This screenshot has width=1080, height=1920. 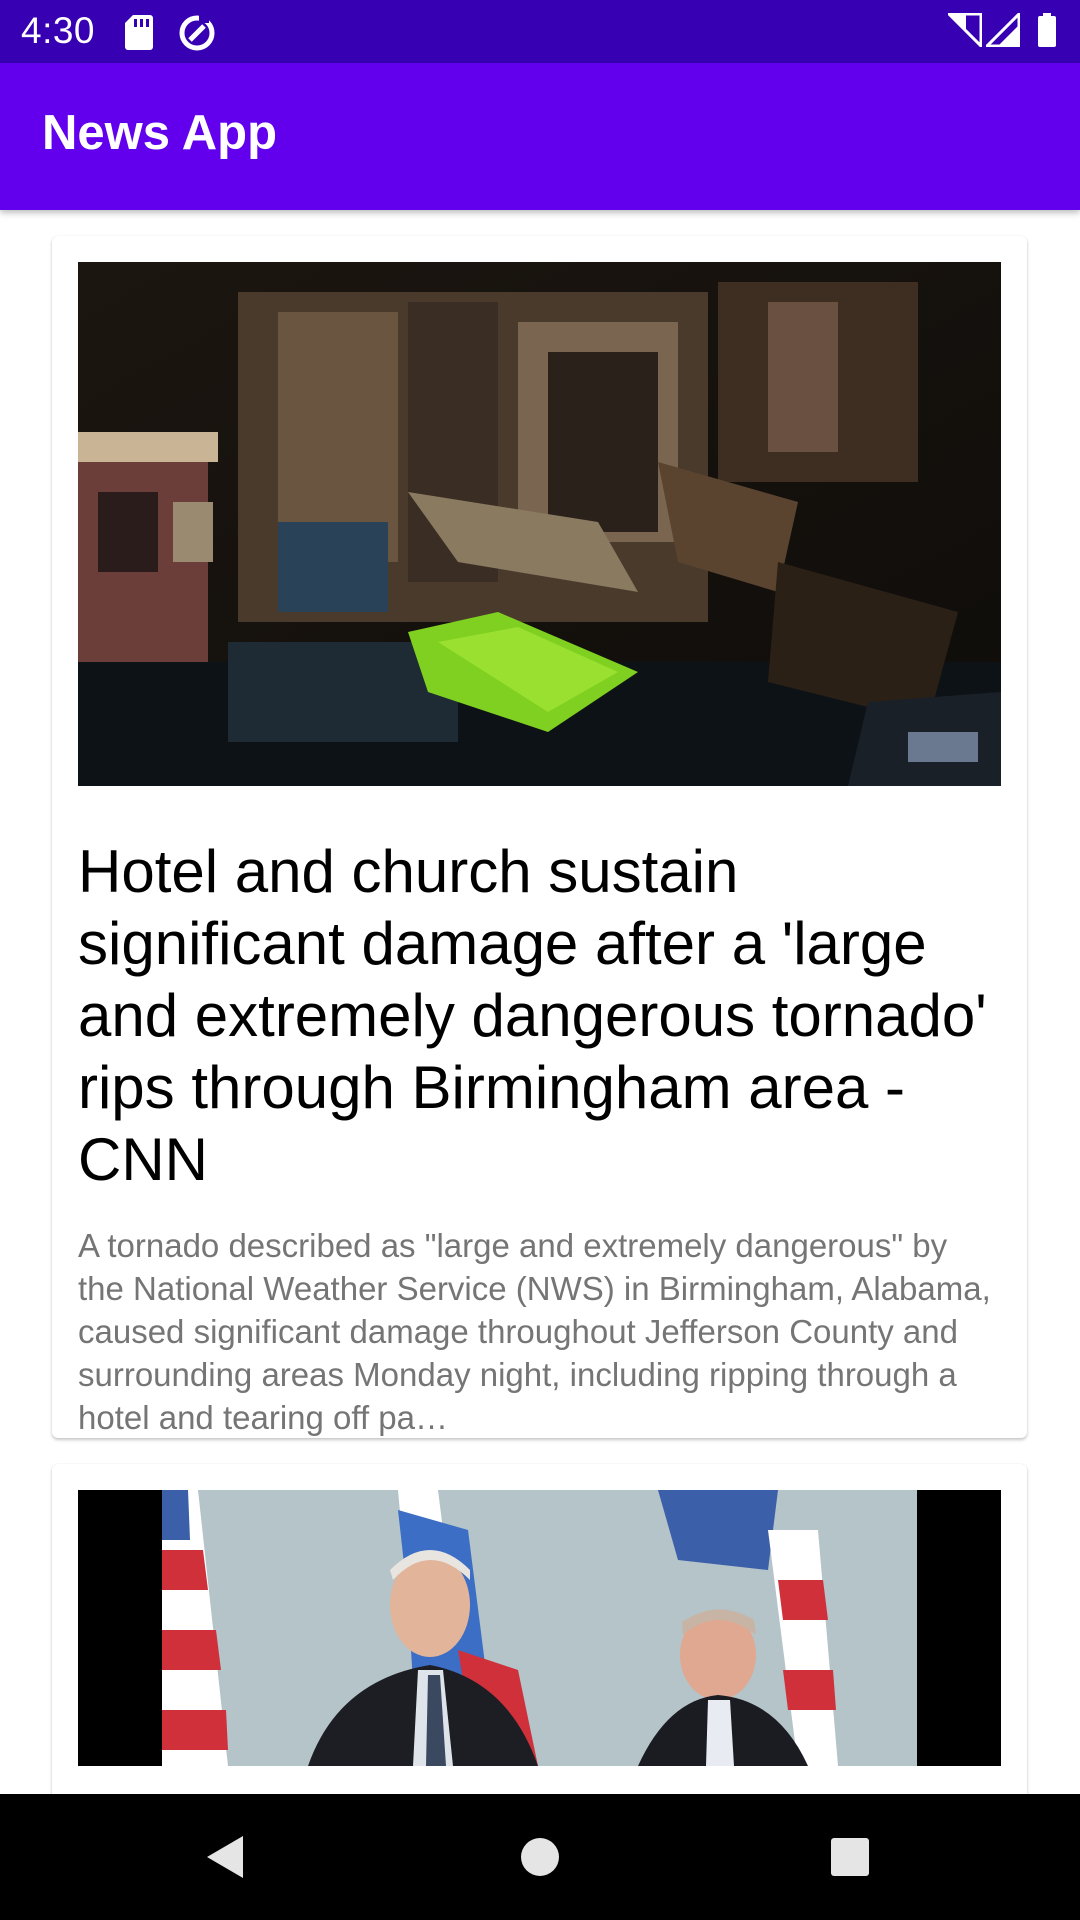 I want to click on back-button, so click(x=225, y=1857).